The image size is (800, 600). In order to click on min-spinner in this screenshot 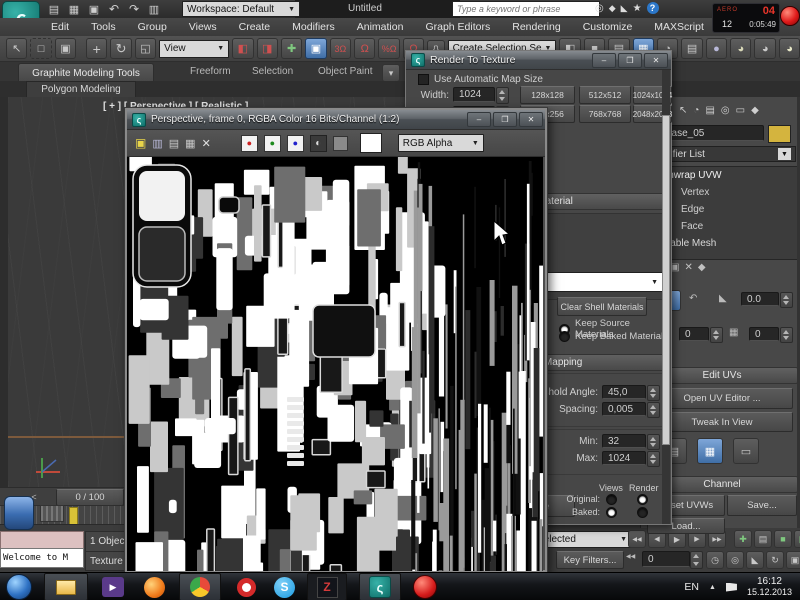, I will do `click(653, 442)`.